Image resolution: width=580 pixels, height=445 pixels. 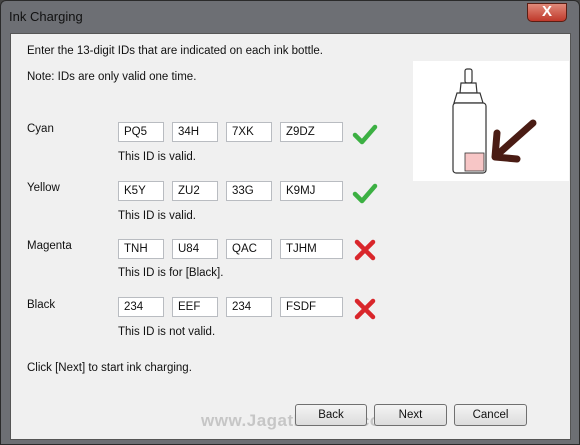 What do you see at coordinates (249, 307) in the screenshot?
I see `id-field-black-3: 234` at bounding box center [249, 307].